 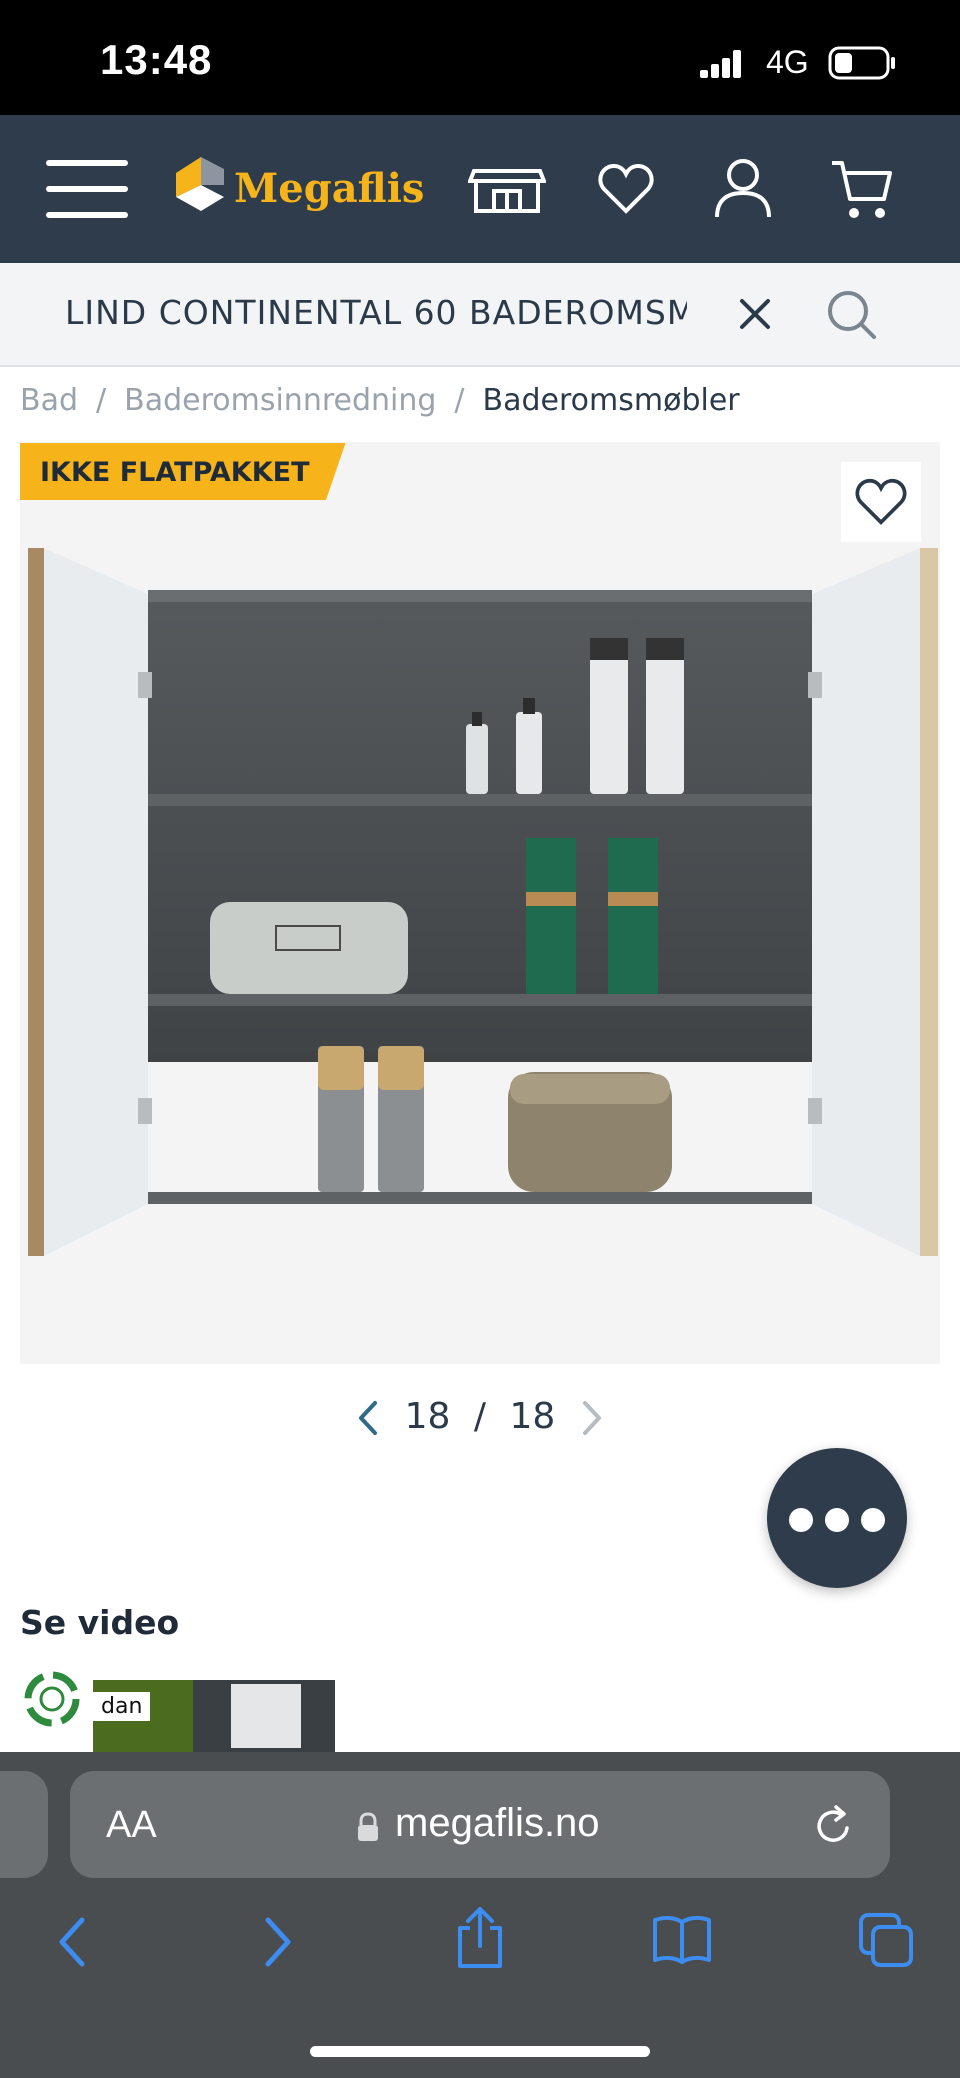 What do you see at coordinates (480, 2051) in the screenshot?
I see `home-indicator` at bounding box center [480, 2051].